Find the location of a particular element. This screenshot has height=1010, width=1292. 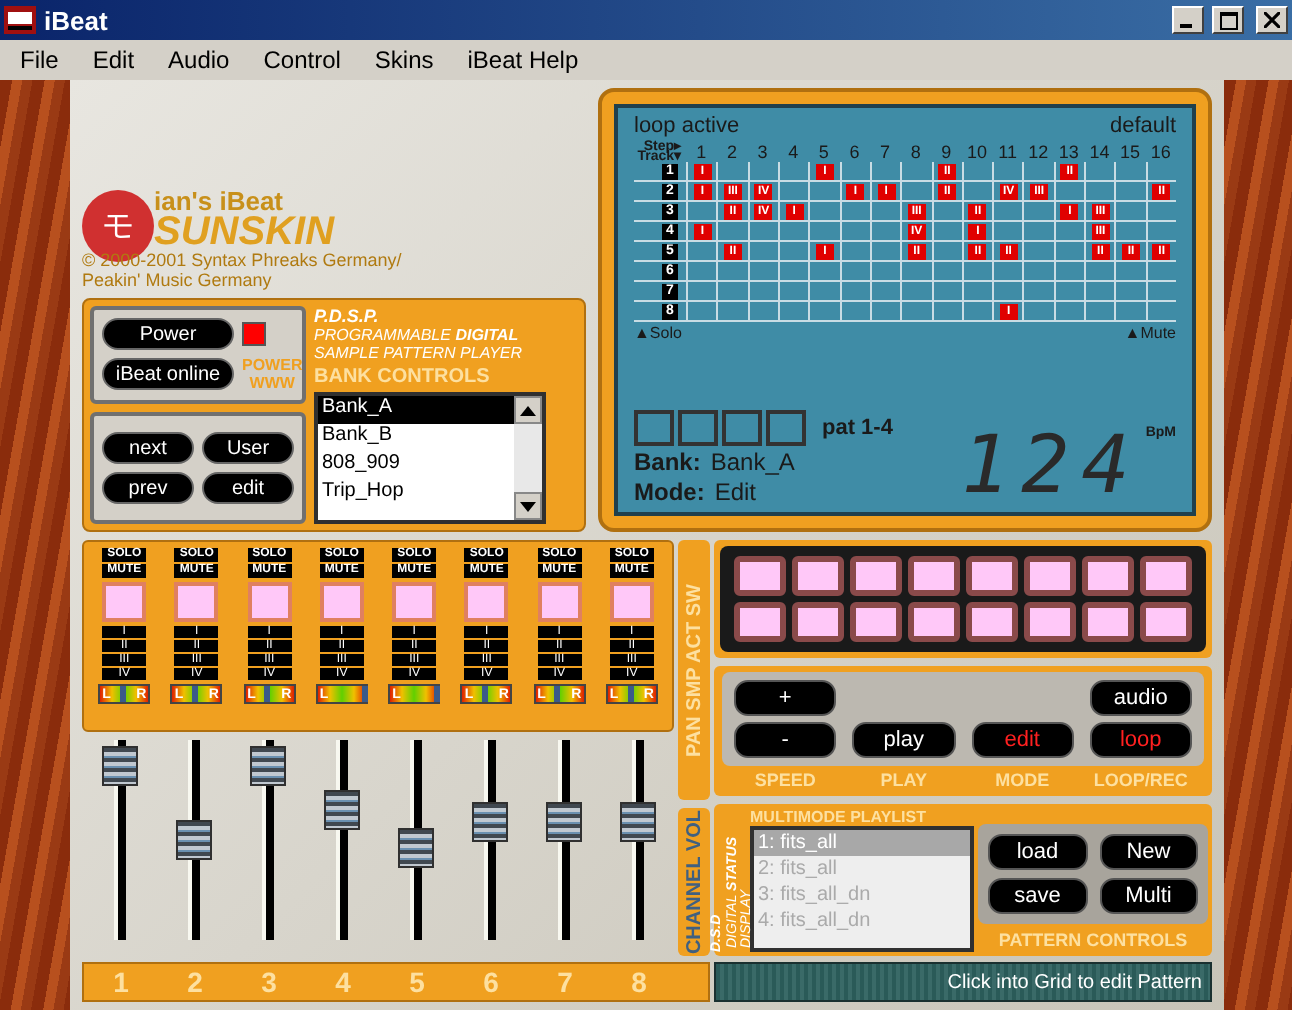

minimize-button is located at coordinates (1188, 20).